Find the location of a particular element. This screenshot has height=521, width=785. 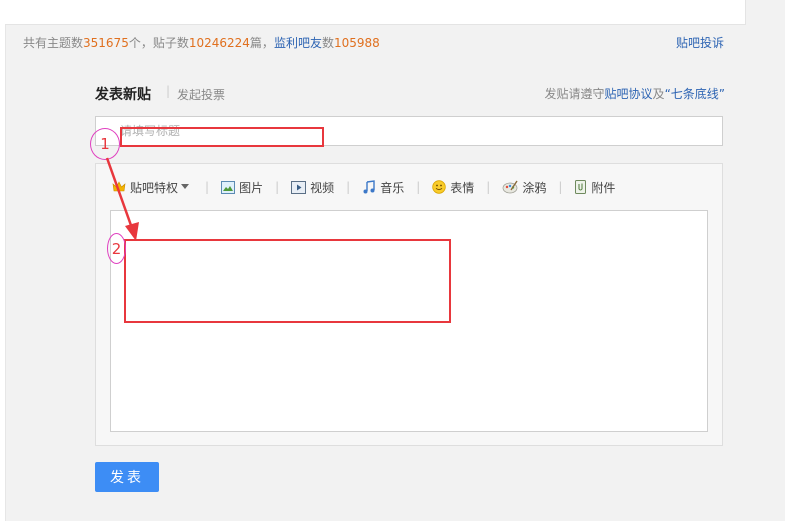

posting-rules-notice: 发贴请遵守贴吧协议及“七条底线” is located at coordinates (635, 93).